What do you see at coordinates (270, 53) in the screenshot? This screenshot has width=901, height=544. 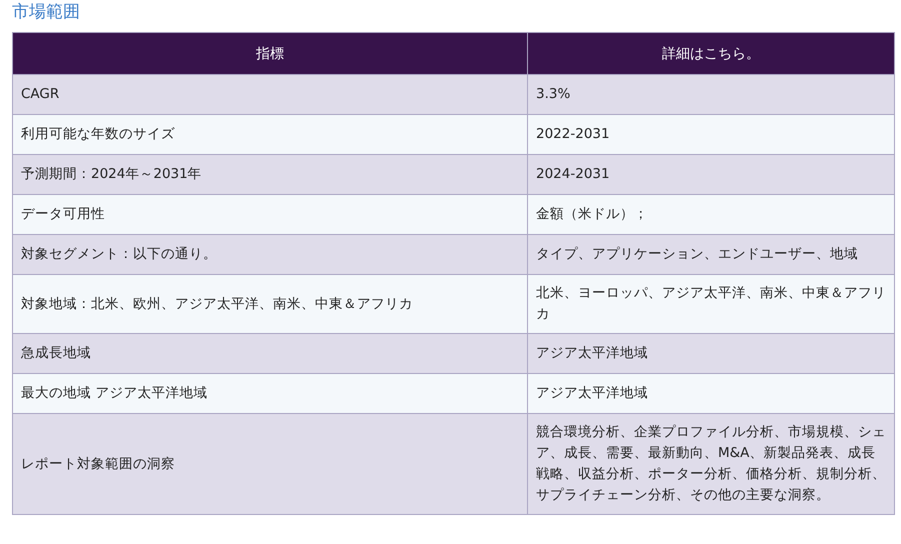 I see `column-header: 指標` at bounding box center [270, 53].